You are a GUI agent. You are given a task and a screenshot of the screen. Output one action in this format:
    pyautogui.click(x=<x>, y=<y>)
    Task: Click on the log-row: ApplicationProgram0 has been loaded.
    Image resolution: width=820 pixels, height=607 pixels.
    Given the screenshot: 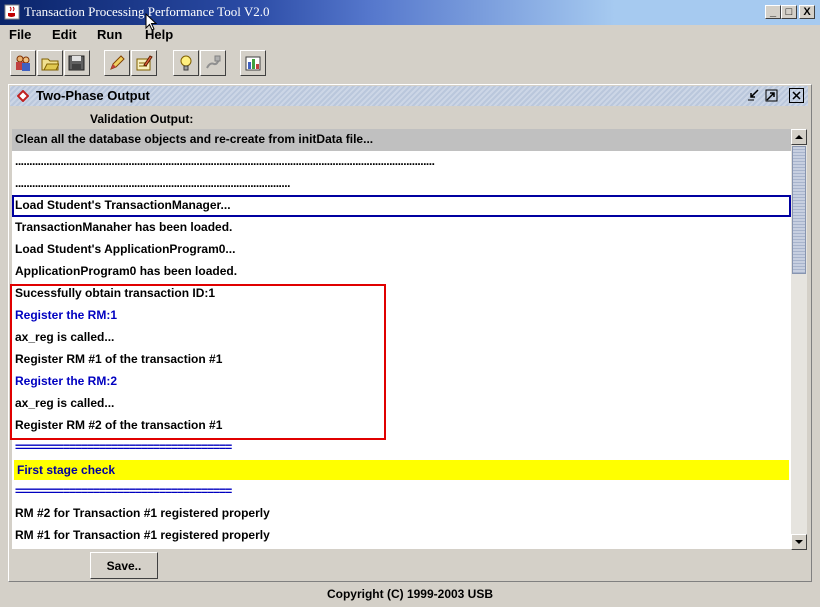 What is the action you would take?
    pyautogui.click(x=401, y=272)
    